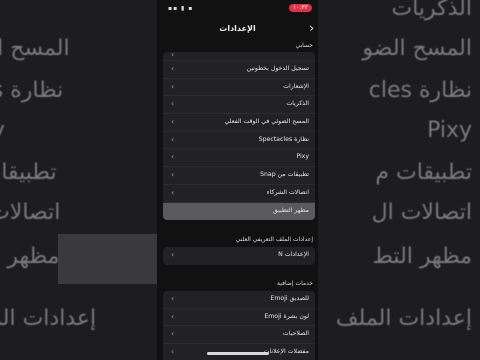  Describe the element at coordinates (295, 283) in the screenshot. I see `section-label-extra-services: خدمات إضافية` at that location.